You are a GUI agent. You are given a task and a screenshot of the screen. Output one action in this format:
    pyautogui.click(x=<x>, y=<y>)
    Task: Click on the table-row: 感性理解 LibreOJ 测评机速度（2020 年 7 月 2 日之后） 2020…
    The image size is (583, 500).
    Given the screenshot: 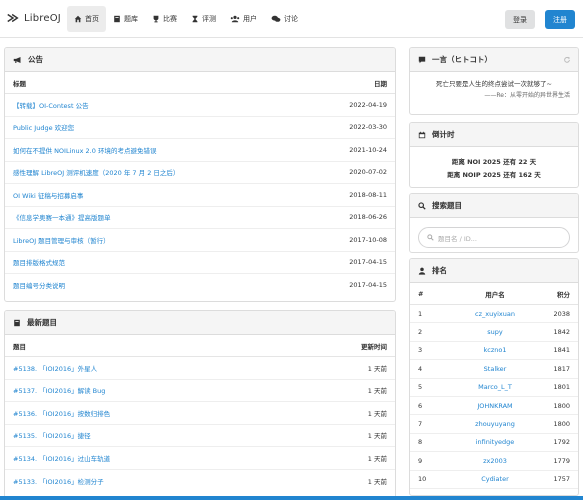 What is the action you would take?
    pyautogui.click(x=200, y=173)
    